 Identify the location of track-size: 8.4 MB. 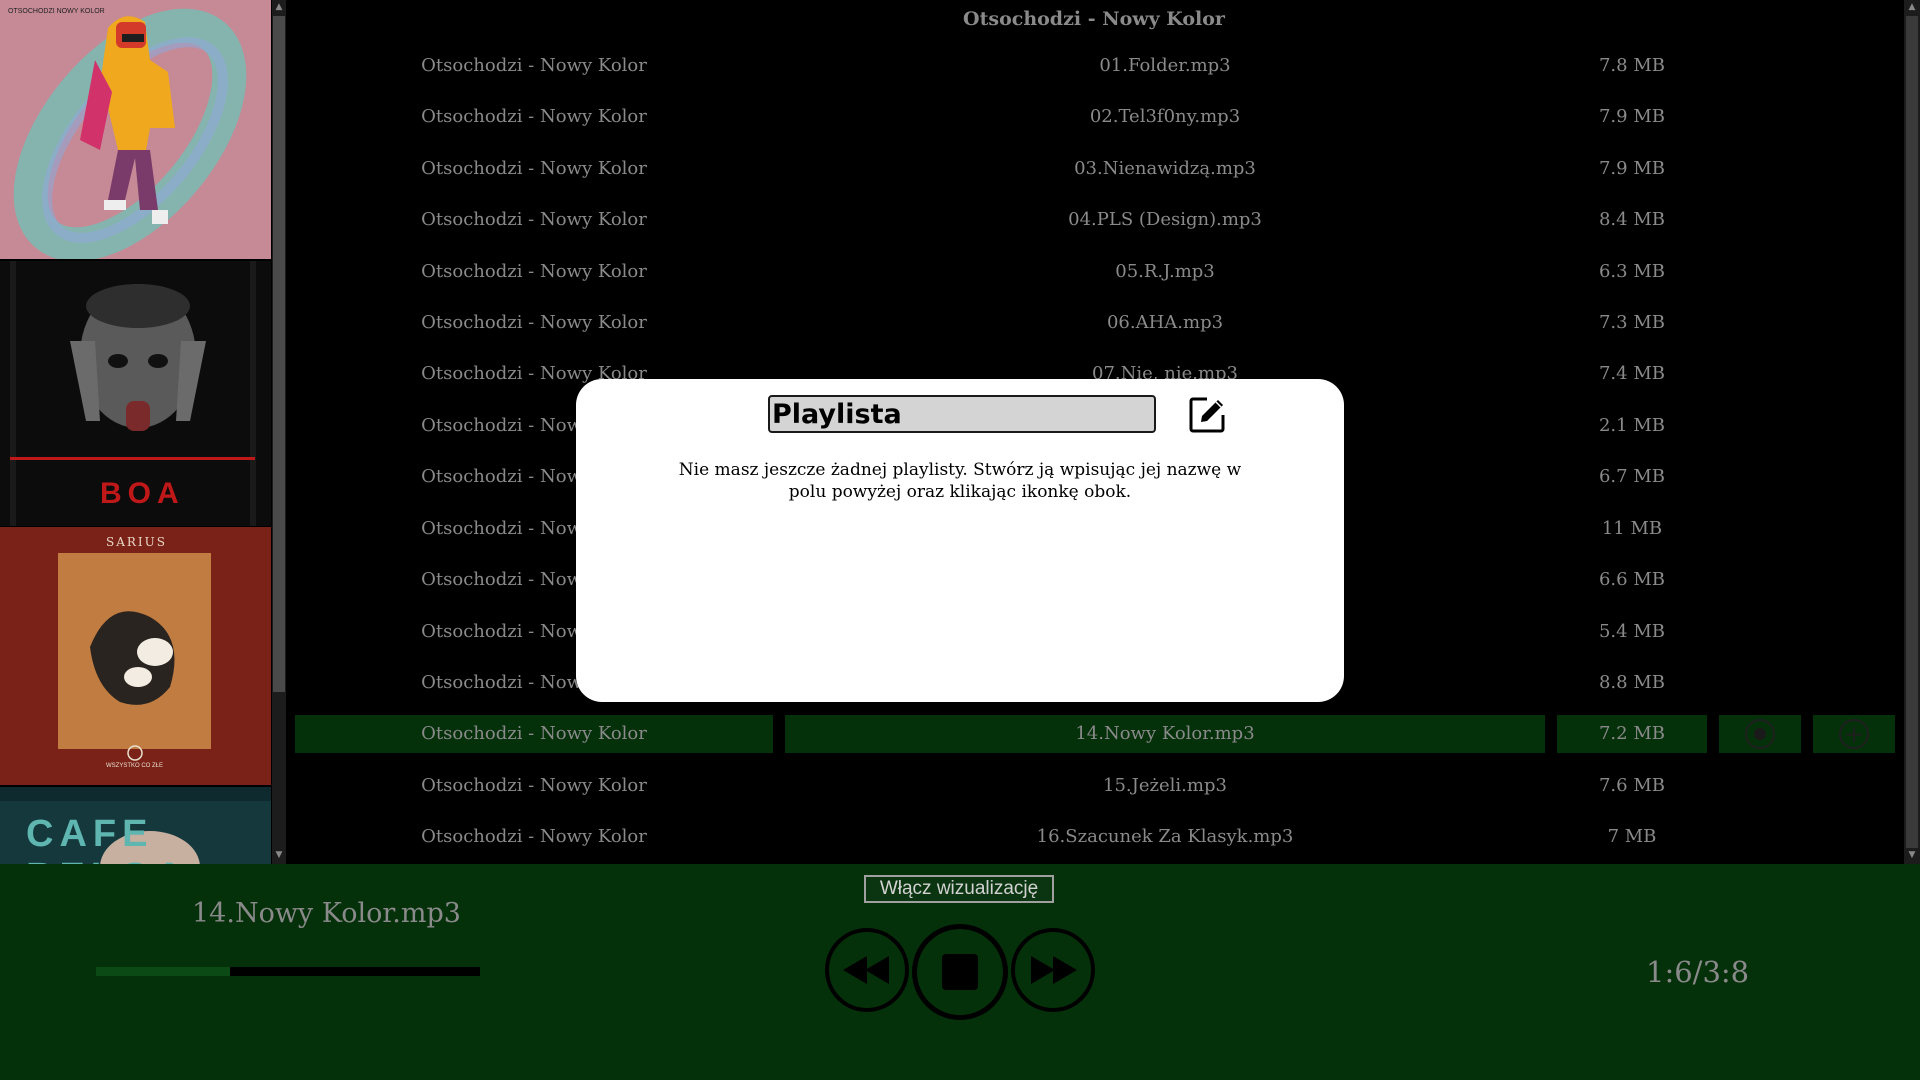
(1631, 219).